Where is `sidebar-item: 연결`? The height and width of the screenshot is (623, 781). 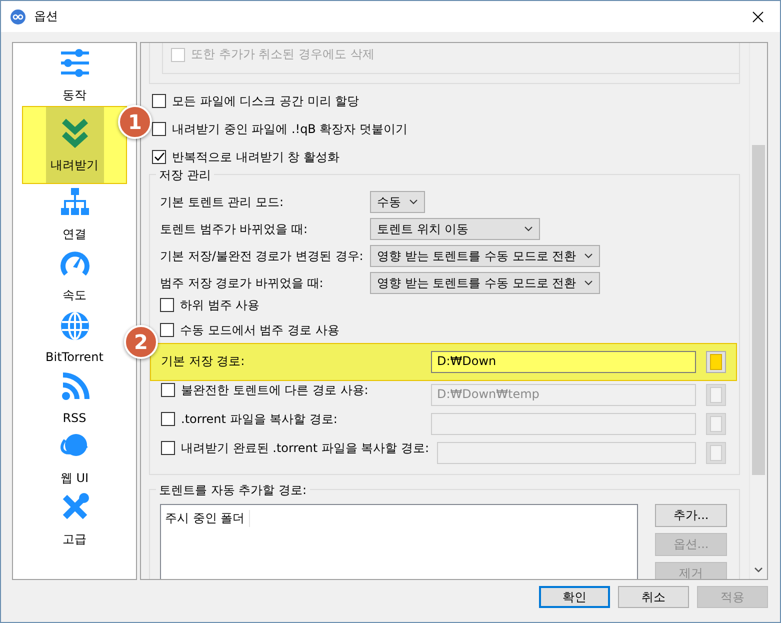 sidebar-item: 연결 is located at coordinates (75, 214).